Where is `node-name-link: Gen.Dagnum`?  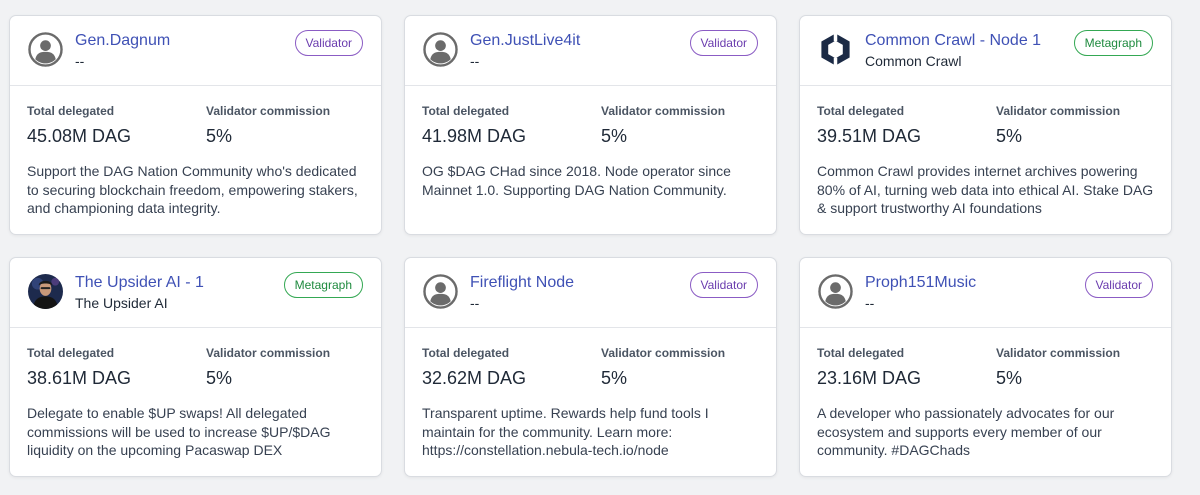 node-name-link: Gen.Dagnum is located at coordinates (122, 41).